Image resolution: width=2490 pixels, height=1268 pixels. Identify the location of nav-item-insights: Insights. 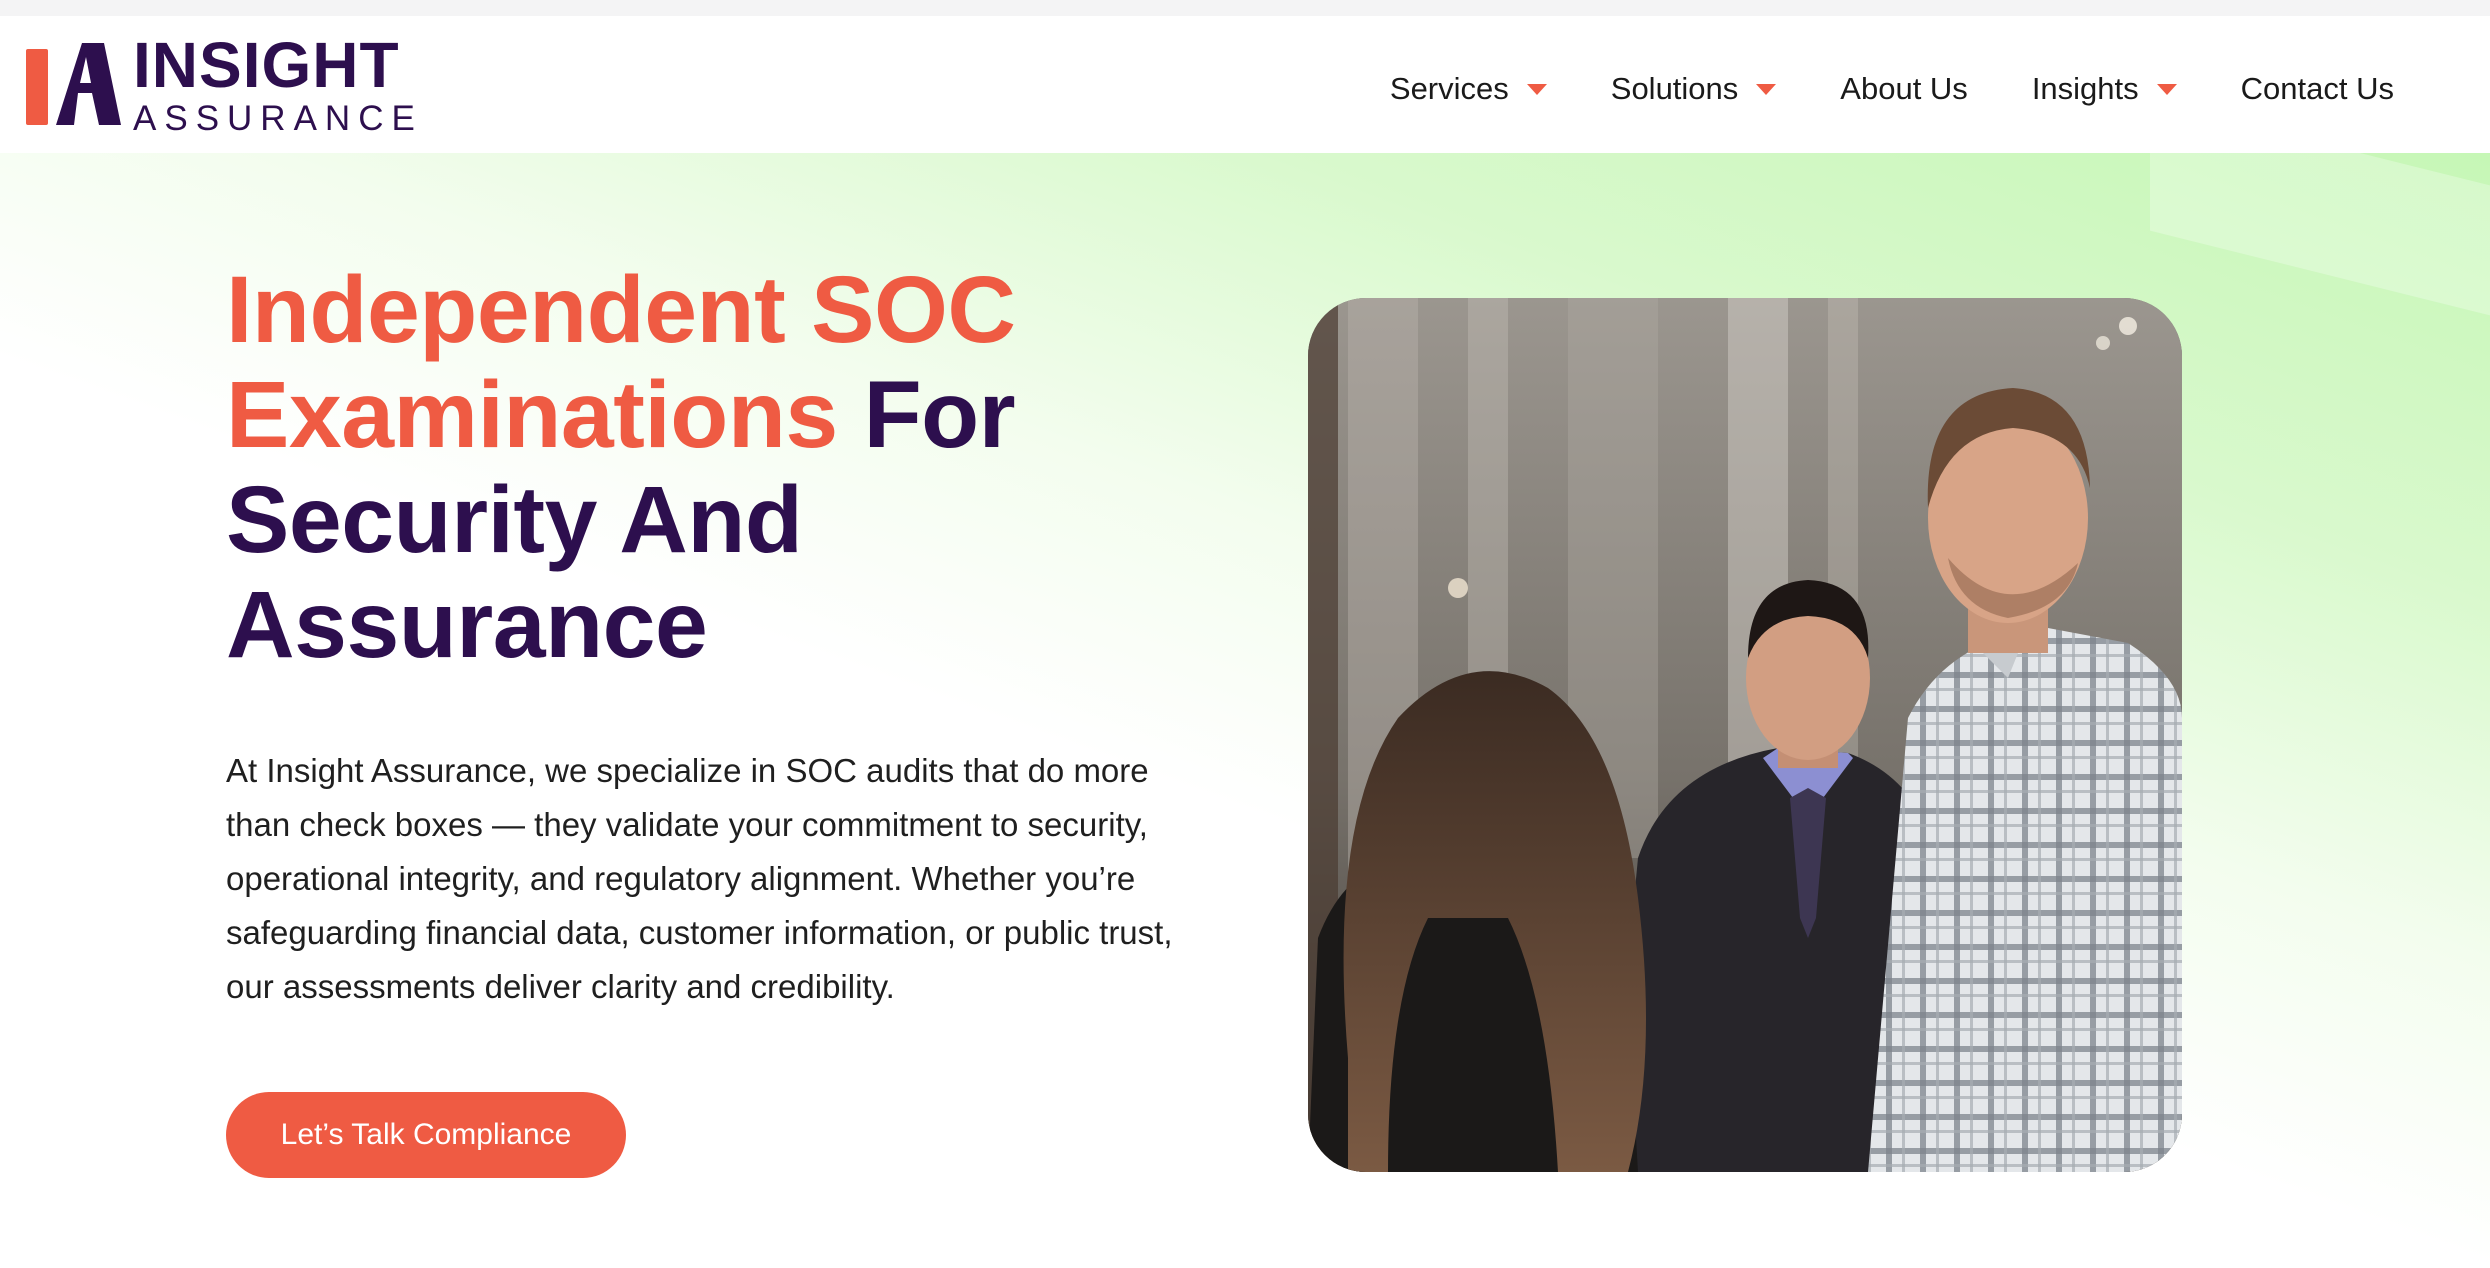
(2104, 89).